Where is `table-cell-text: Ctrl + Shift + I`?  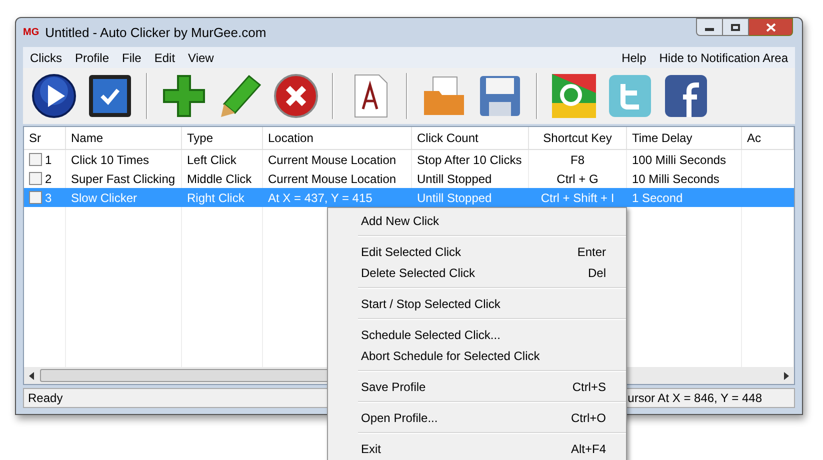 table-cell-text: Ctrl + Shift + I is located at coordinates (577, 198).